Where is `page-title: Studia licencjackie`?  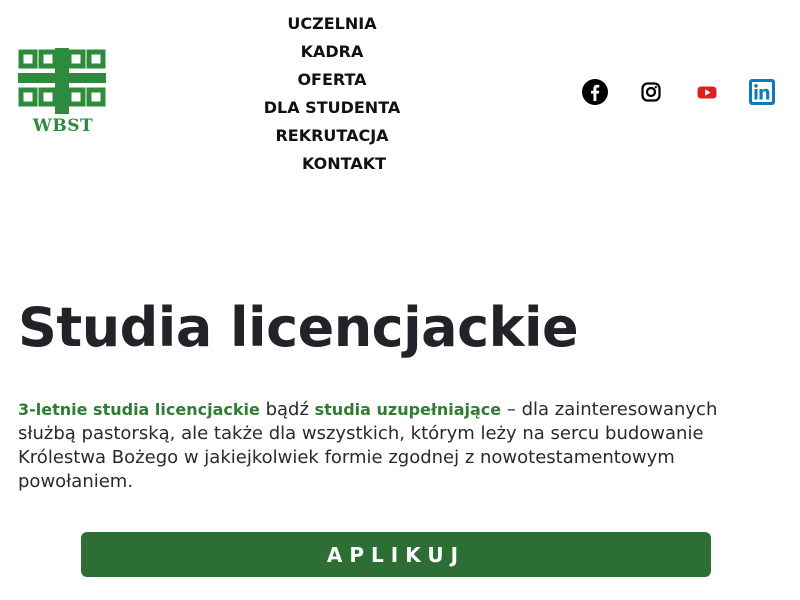
page-title: Studia licencjackie is located at coordinates (298, 327).